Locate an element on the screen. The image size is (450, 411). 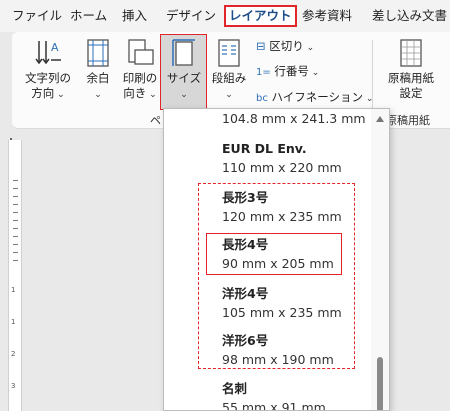
line-numbers-button: 1= 行番号 ⌄ is located at coordinates (287, 72).